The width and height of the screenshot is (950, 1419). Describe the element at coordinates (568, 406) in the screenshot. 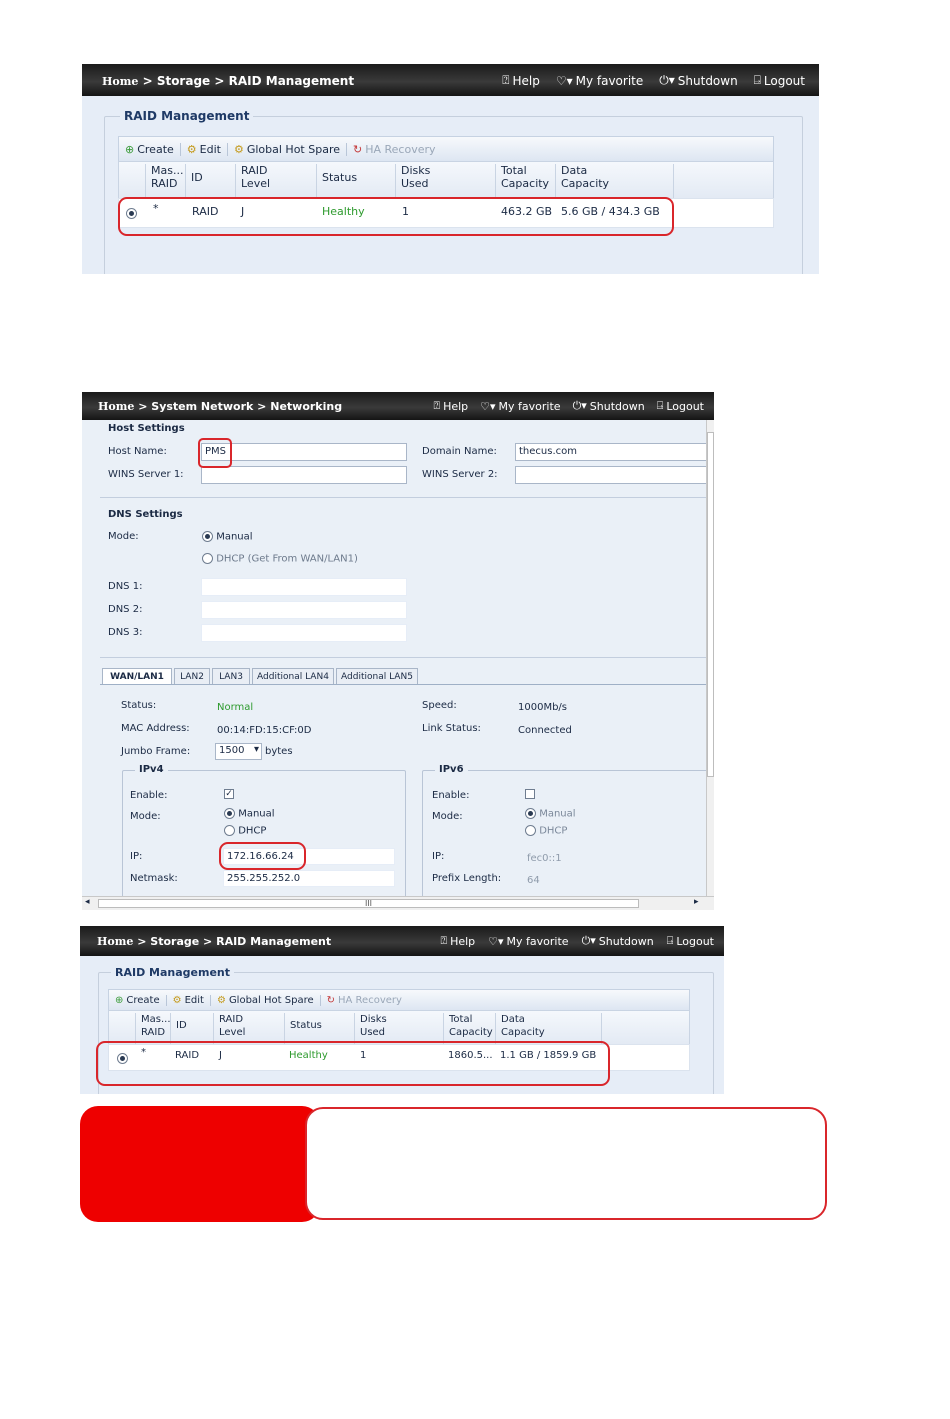

I see `top-actions: ⍰ Help ♡▾ My favorite ⏻▾ Shutdown ⍈ Logout` at that location.